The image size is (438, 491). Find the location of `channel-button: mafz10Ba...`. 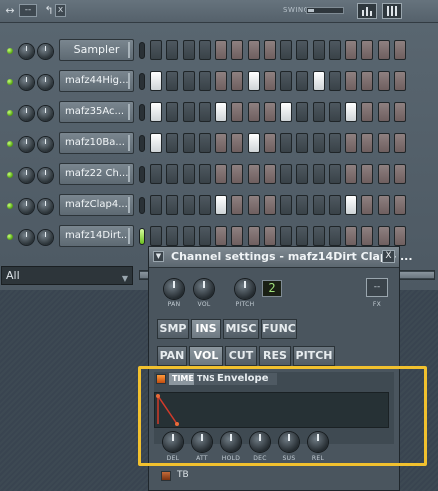

channel-button: mafz10Ba... is located at coordinates (96, 143).